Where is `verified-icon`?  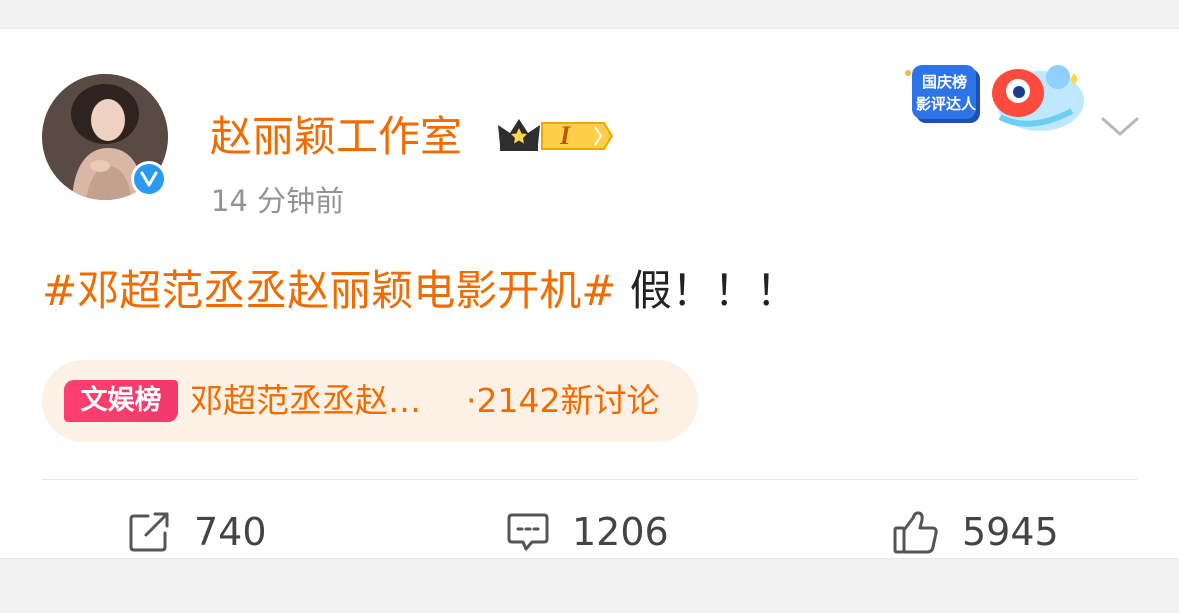
verified-icon is located at coordinates (149, 179).